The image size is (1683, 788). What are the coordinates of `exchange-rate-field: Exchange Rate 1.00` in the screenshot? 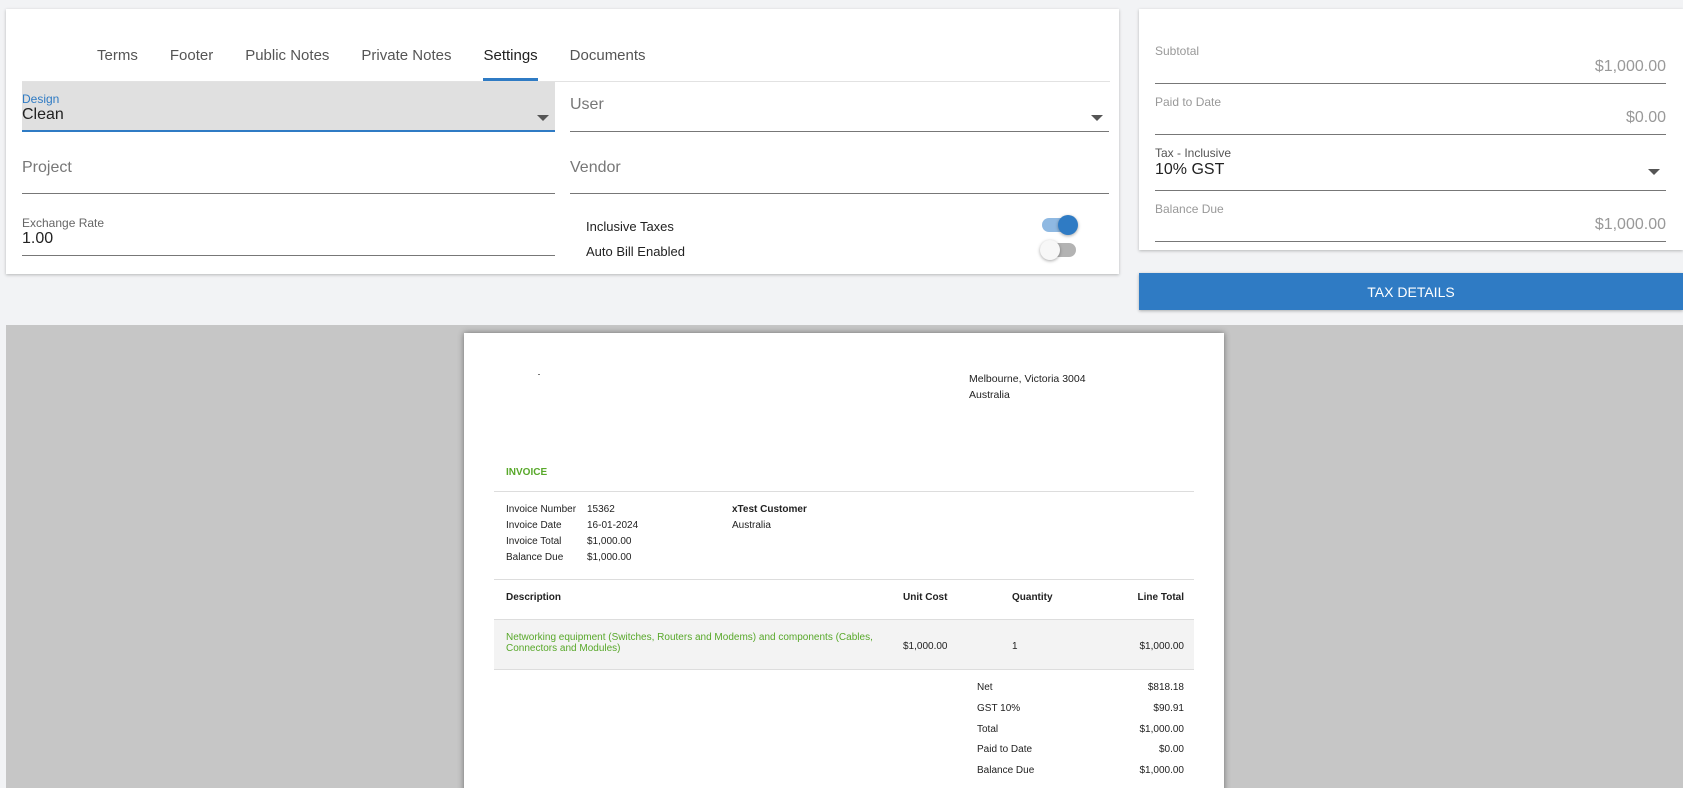 It's located at (288, 234).